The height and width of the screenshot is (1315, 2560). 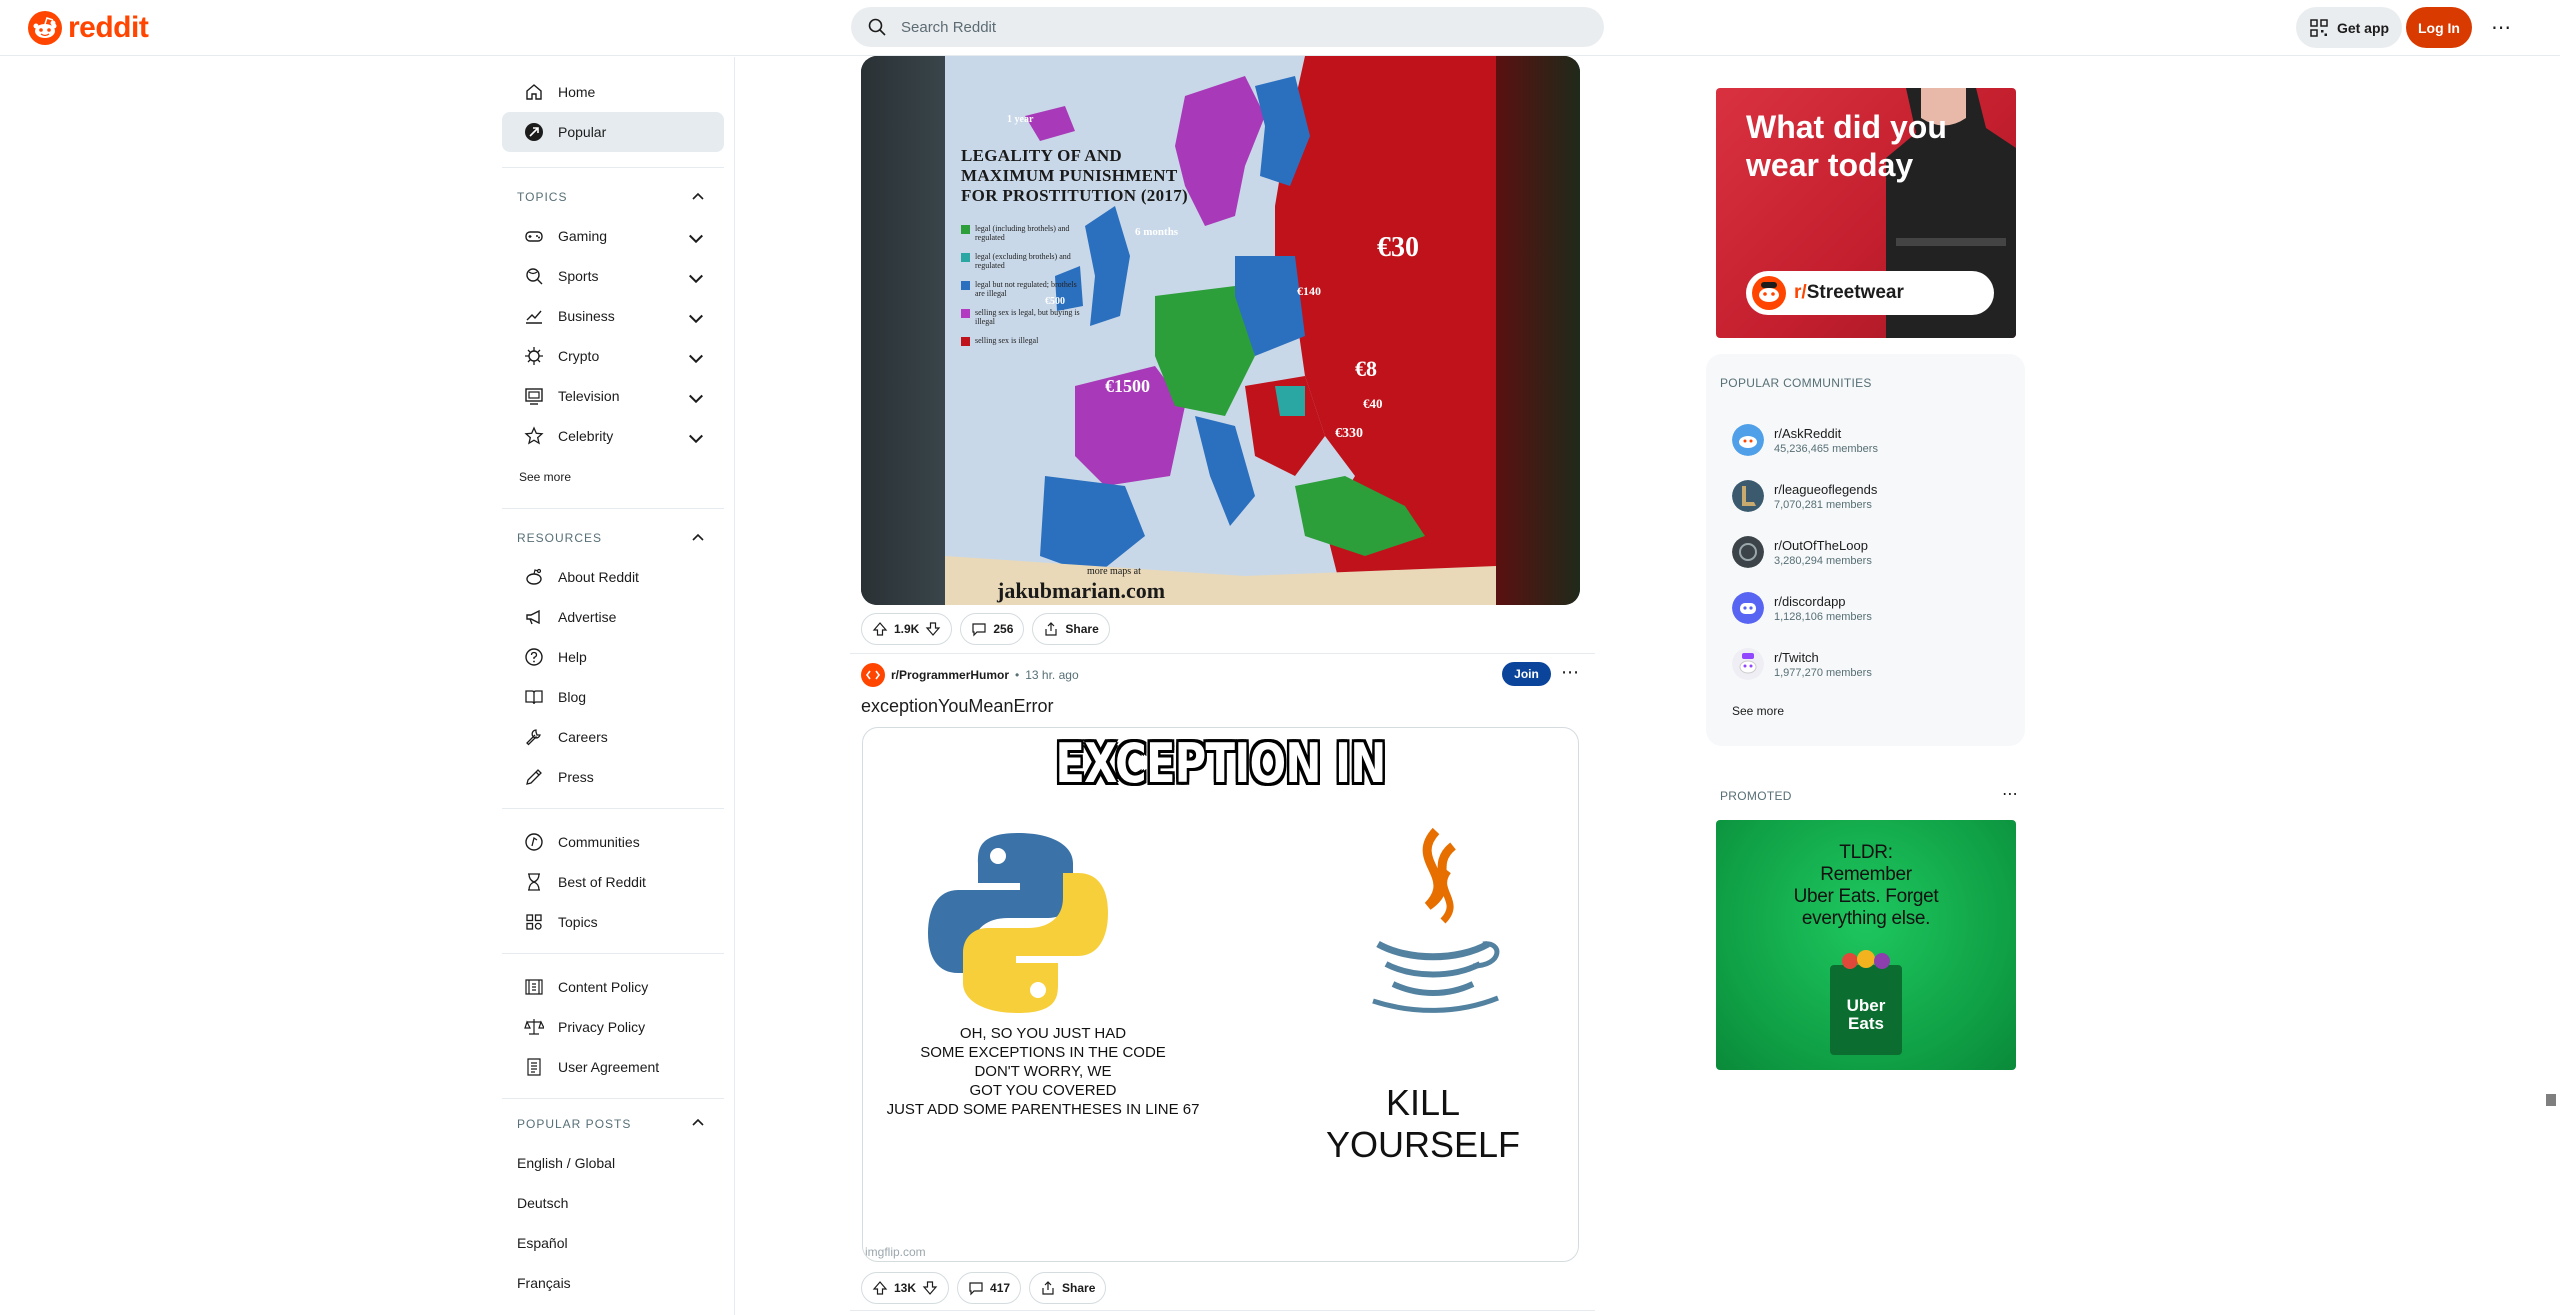 What do you see at coordinates (1748, 440) in the screenshot?
I see `askreddit-avatar` at bounding box center [1748, 440].